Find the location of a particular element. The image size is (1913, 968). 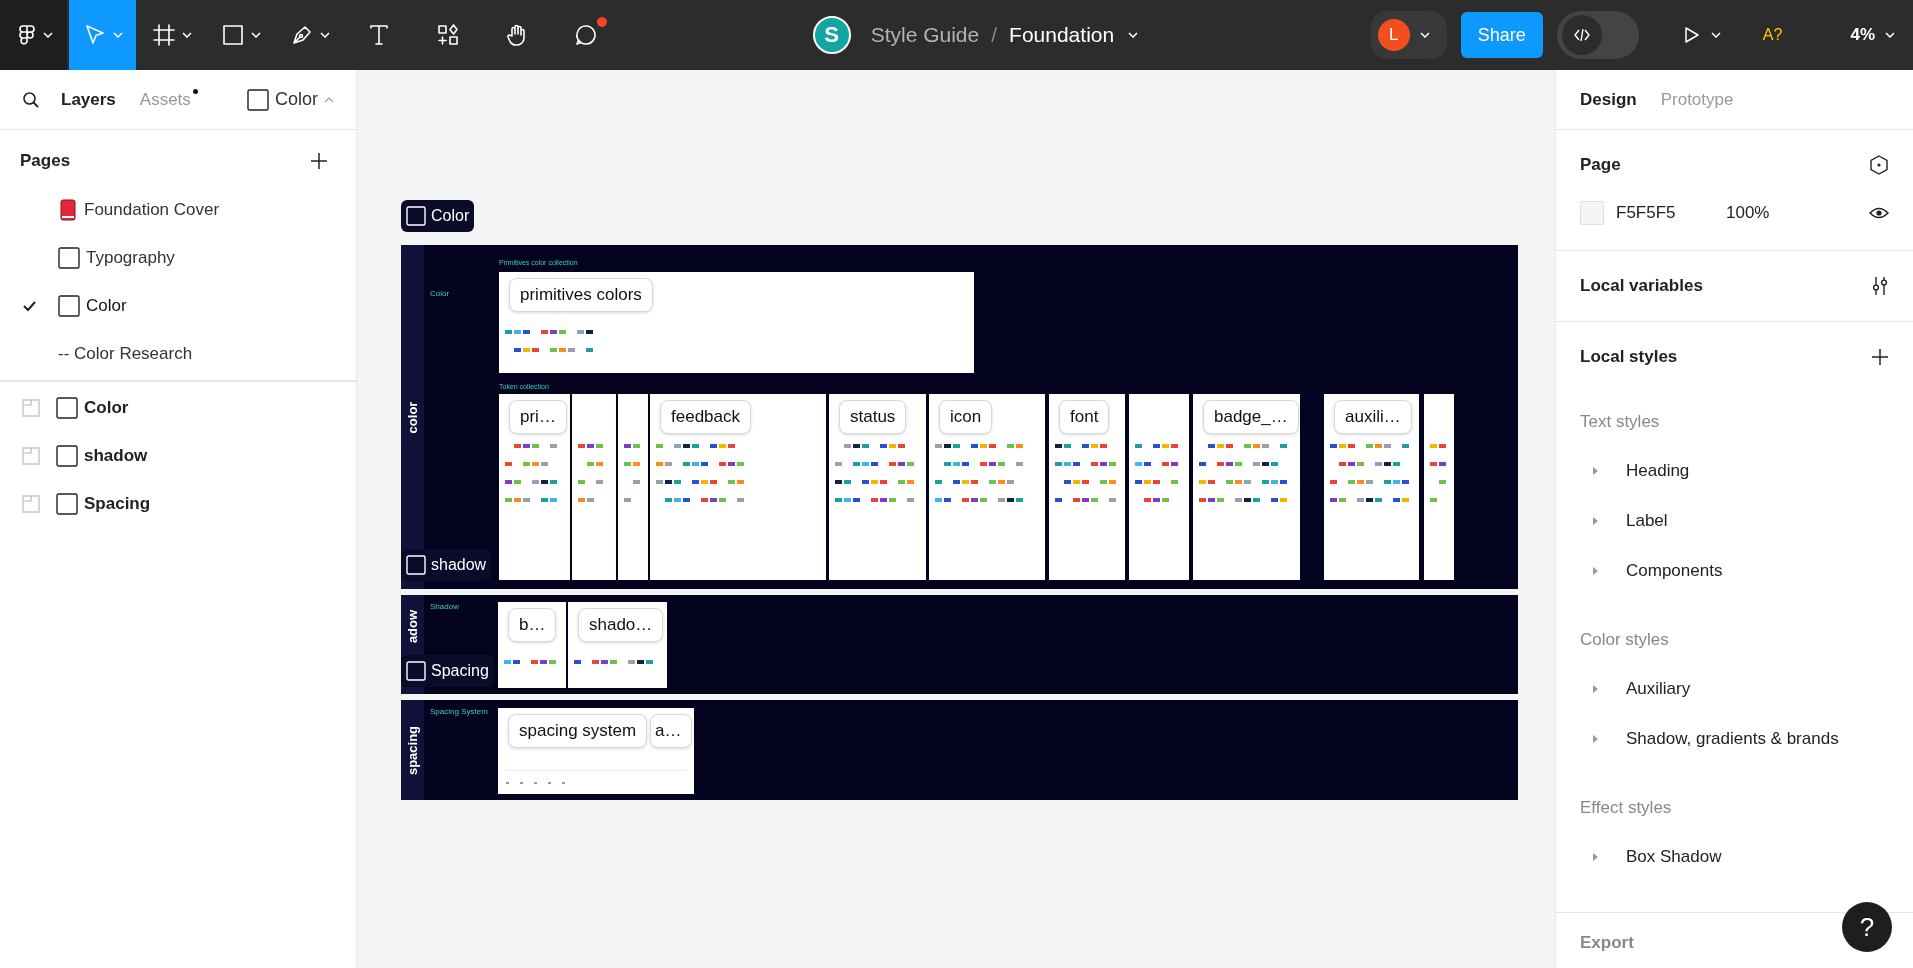

page-item: -- Color Research is located at coordinates (178, 354).